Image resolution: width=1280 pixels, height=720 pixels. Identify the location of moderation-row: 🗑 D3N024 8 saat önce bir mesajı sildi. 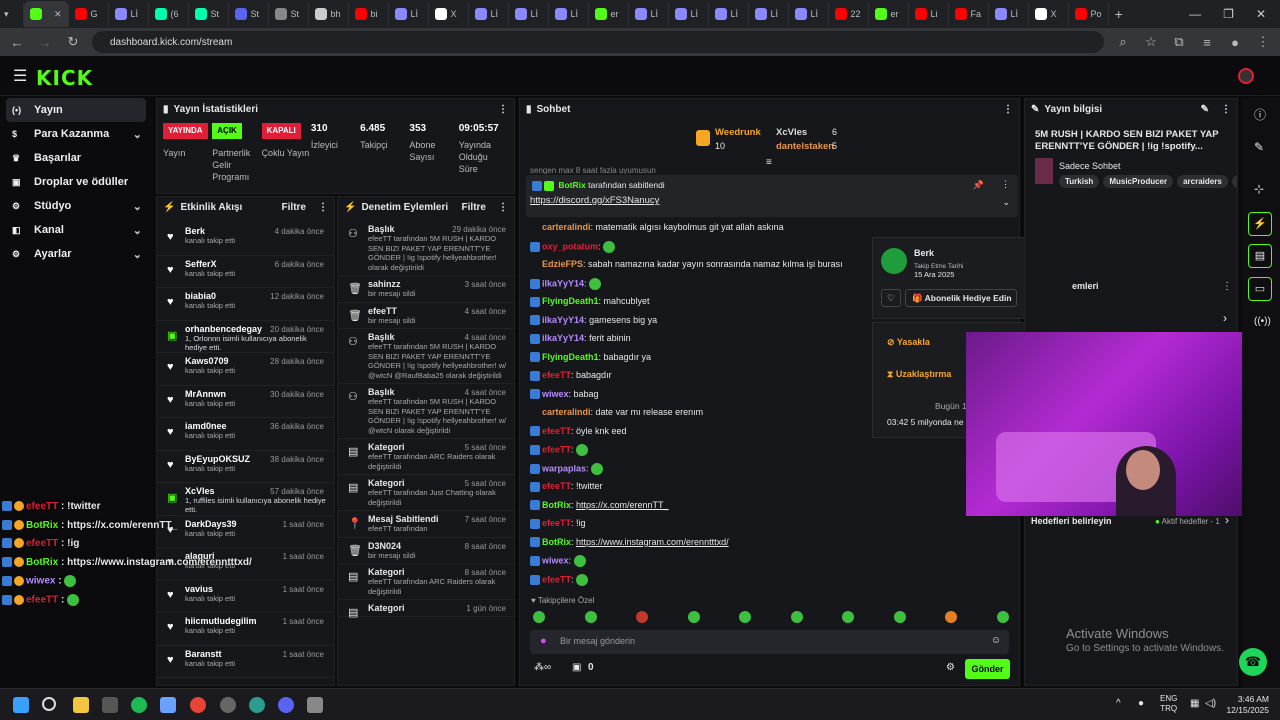
(426, 551).